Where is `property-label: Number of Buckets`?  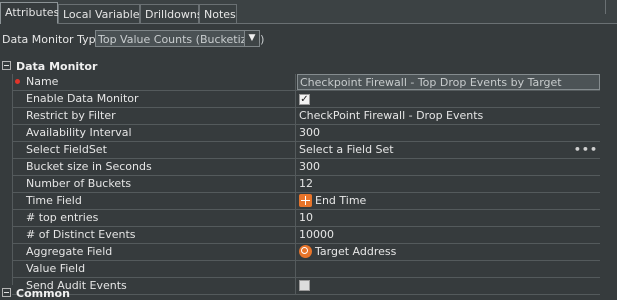 property-label: Number of Buckets is located at coordinates (154, 184).